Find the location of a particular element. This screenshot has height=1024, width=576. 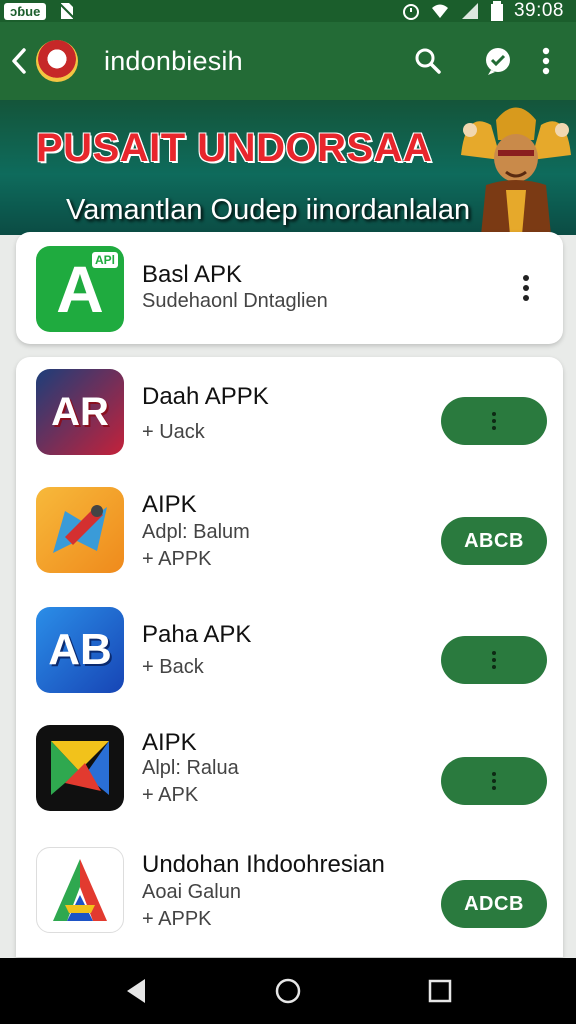

clock: 39:08 is located at coordinates (538, 10).